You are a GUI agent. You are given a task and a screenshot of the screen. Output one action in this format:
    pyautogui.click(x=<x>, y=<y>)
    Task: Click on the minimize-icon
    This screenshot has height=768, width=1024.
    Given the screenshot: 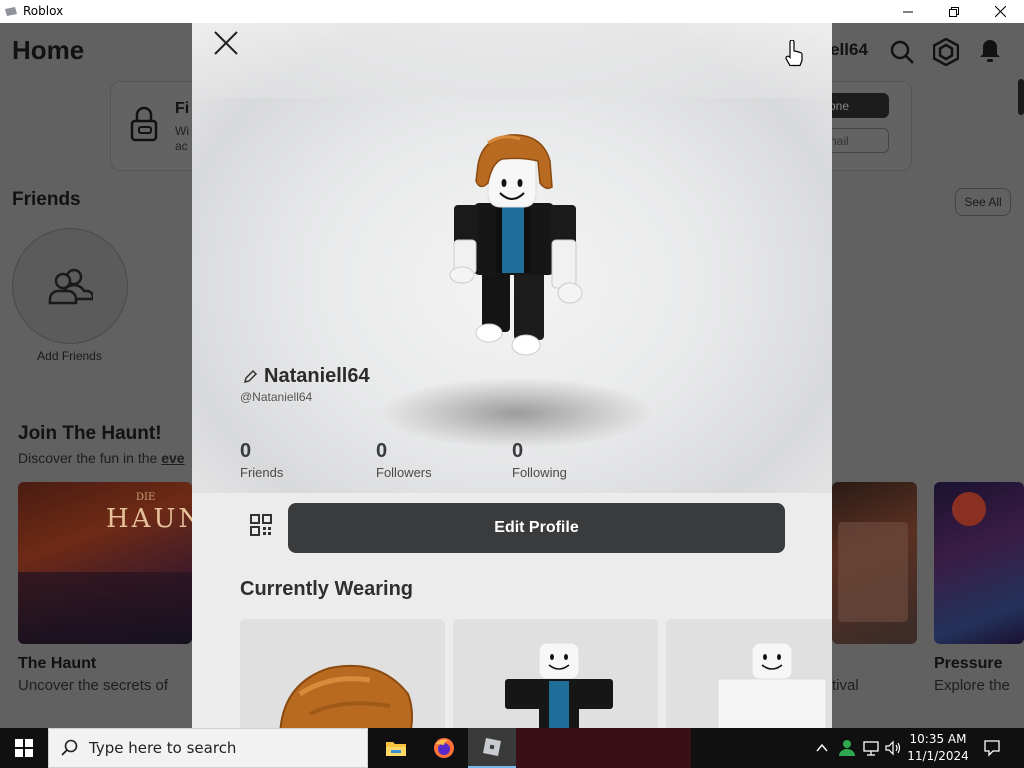 What is the action you would take?
    pyautogui.click(x=908, y=11)
    